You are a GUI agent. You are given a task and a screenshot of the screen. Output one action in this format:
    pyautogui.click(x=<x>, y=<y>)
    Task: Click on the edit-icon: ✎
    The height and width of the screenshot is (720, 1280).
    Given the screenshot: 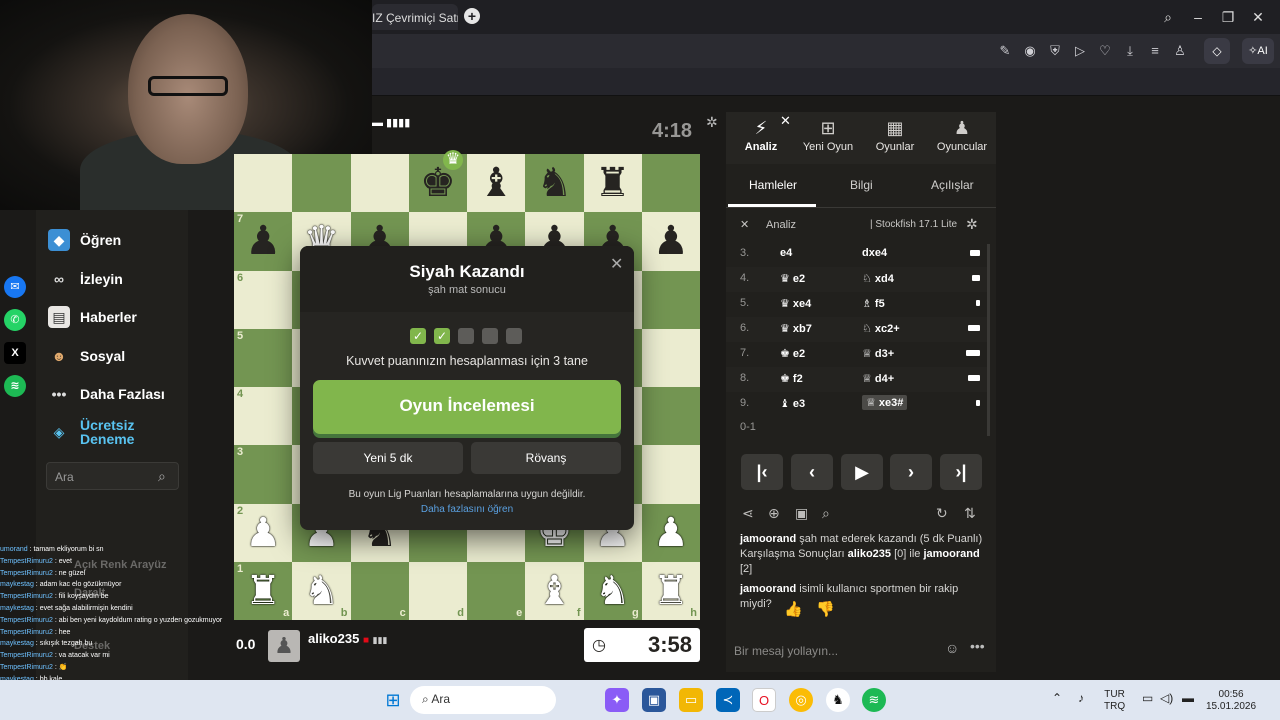 What is the action you would take?
    pyautogui.click(x=1005, y=51)
    